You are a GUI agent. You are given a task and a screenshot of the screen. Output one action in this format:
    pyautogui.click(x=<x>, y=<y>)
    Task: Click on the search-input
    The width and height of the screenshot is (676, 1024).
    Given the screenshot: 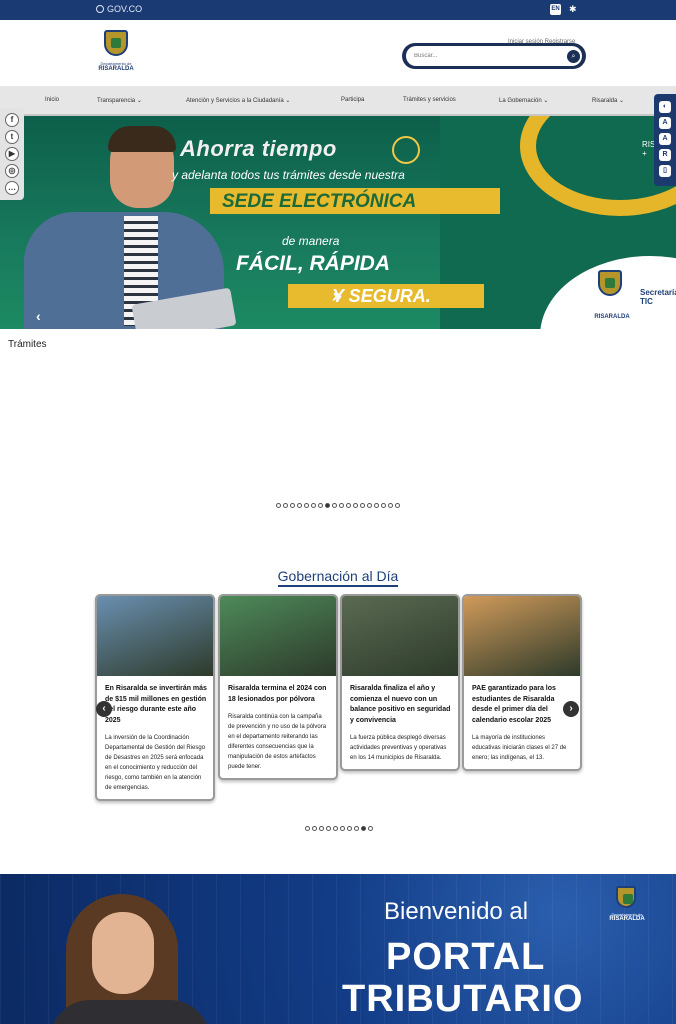 What is the action you would take?
    pyautogui.click(x=490, y=56)
    